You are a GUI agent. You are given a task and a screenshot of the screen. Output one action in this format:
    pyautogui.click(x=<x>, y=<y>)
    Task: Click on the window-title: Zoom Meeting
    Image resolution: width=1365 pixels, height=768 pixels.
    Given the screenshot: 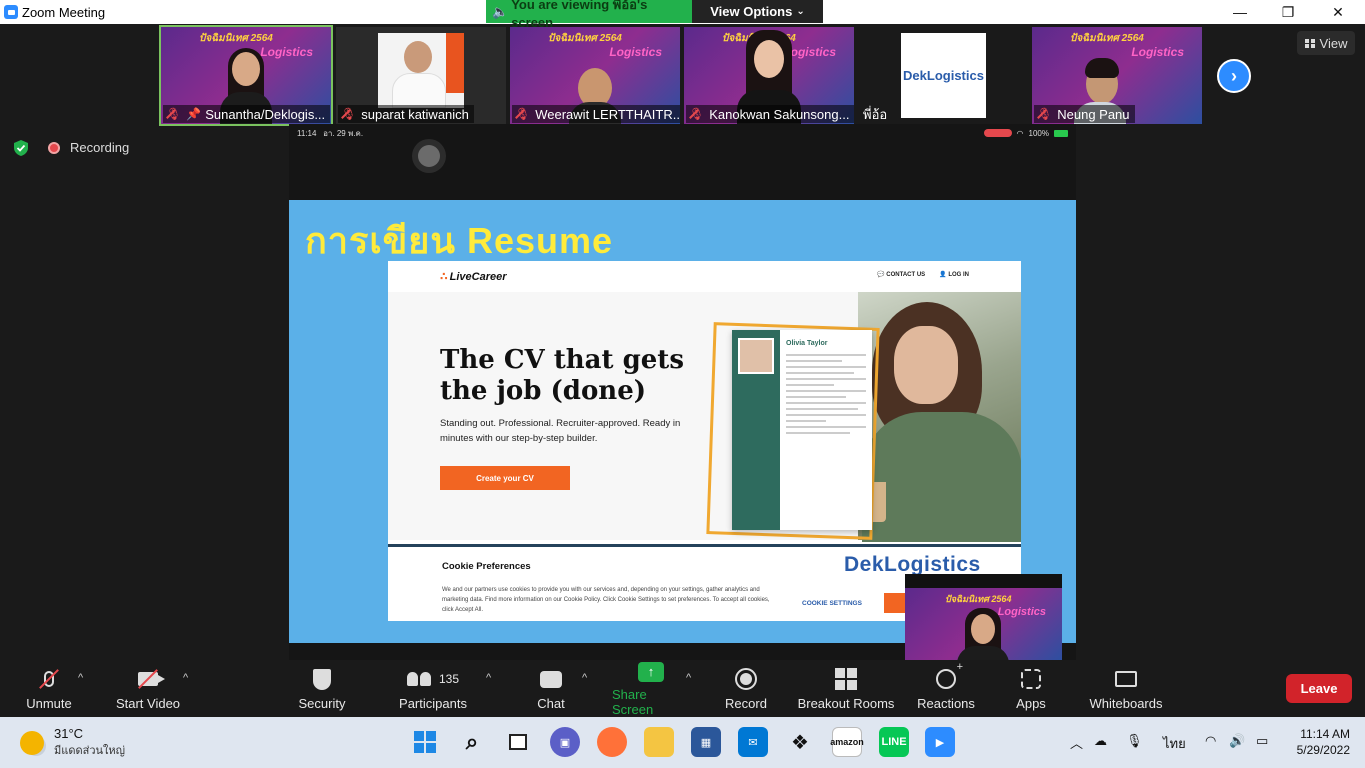 What is the action you would take?
    pyautogui.click(x=64, y=12)
    